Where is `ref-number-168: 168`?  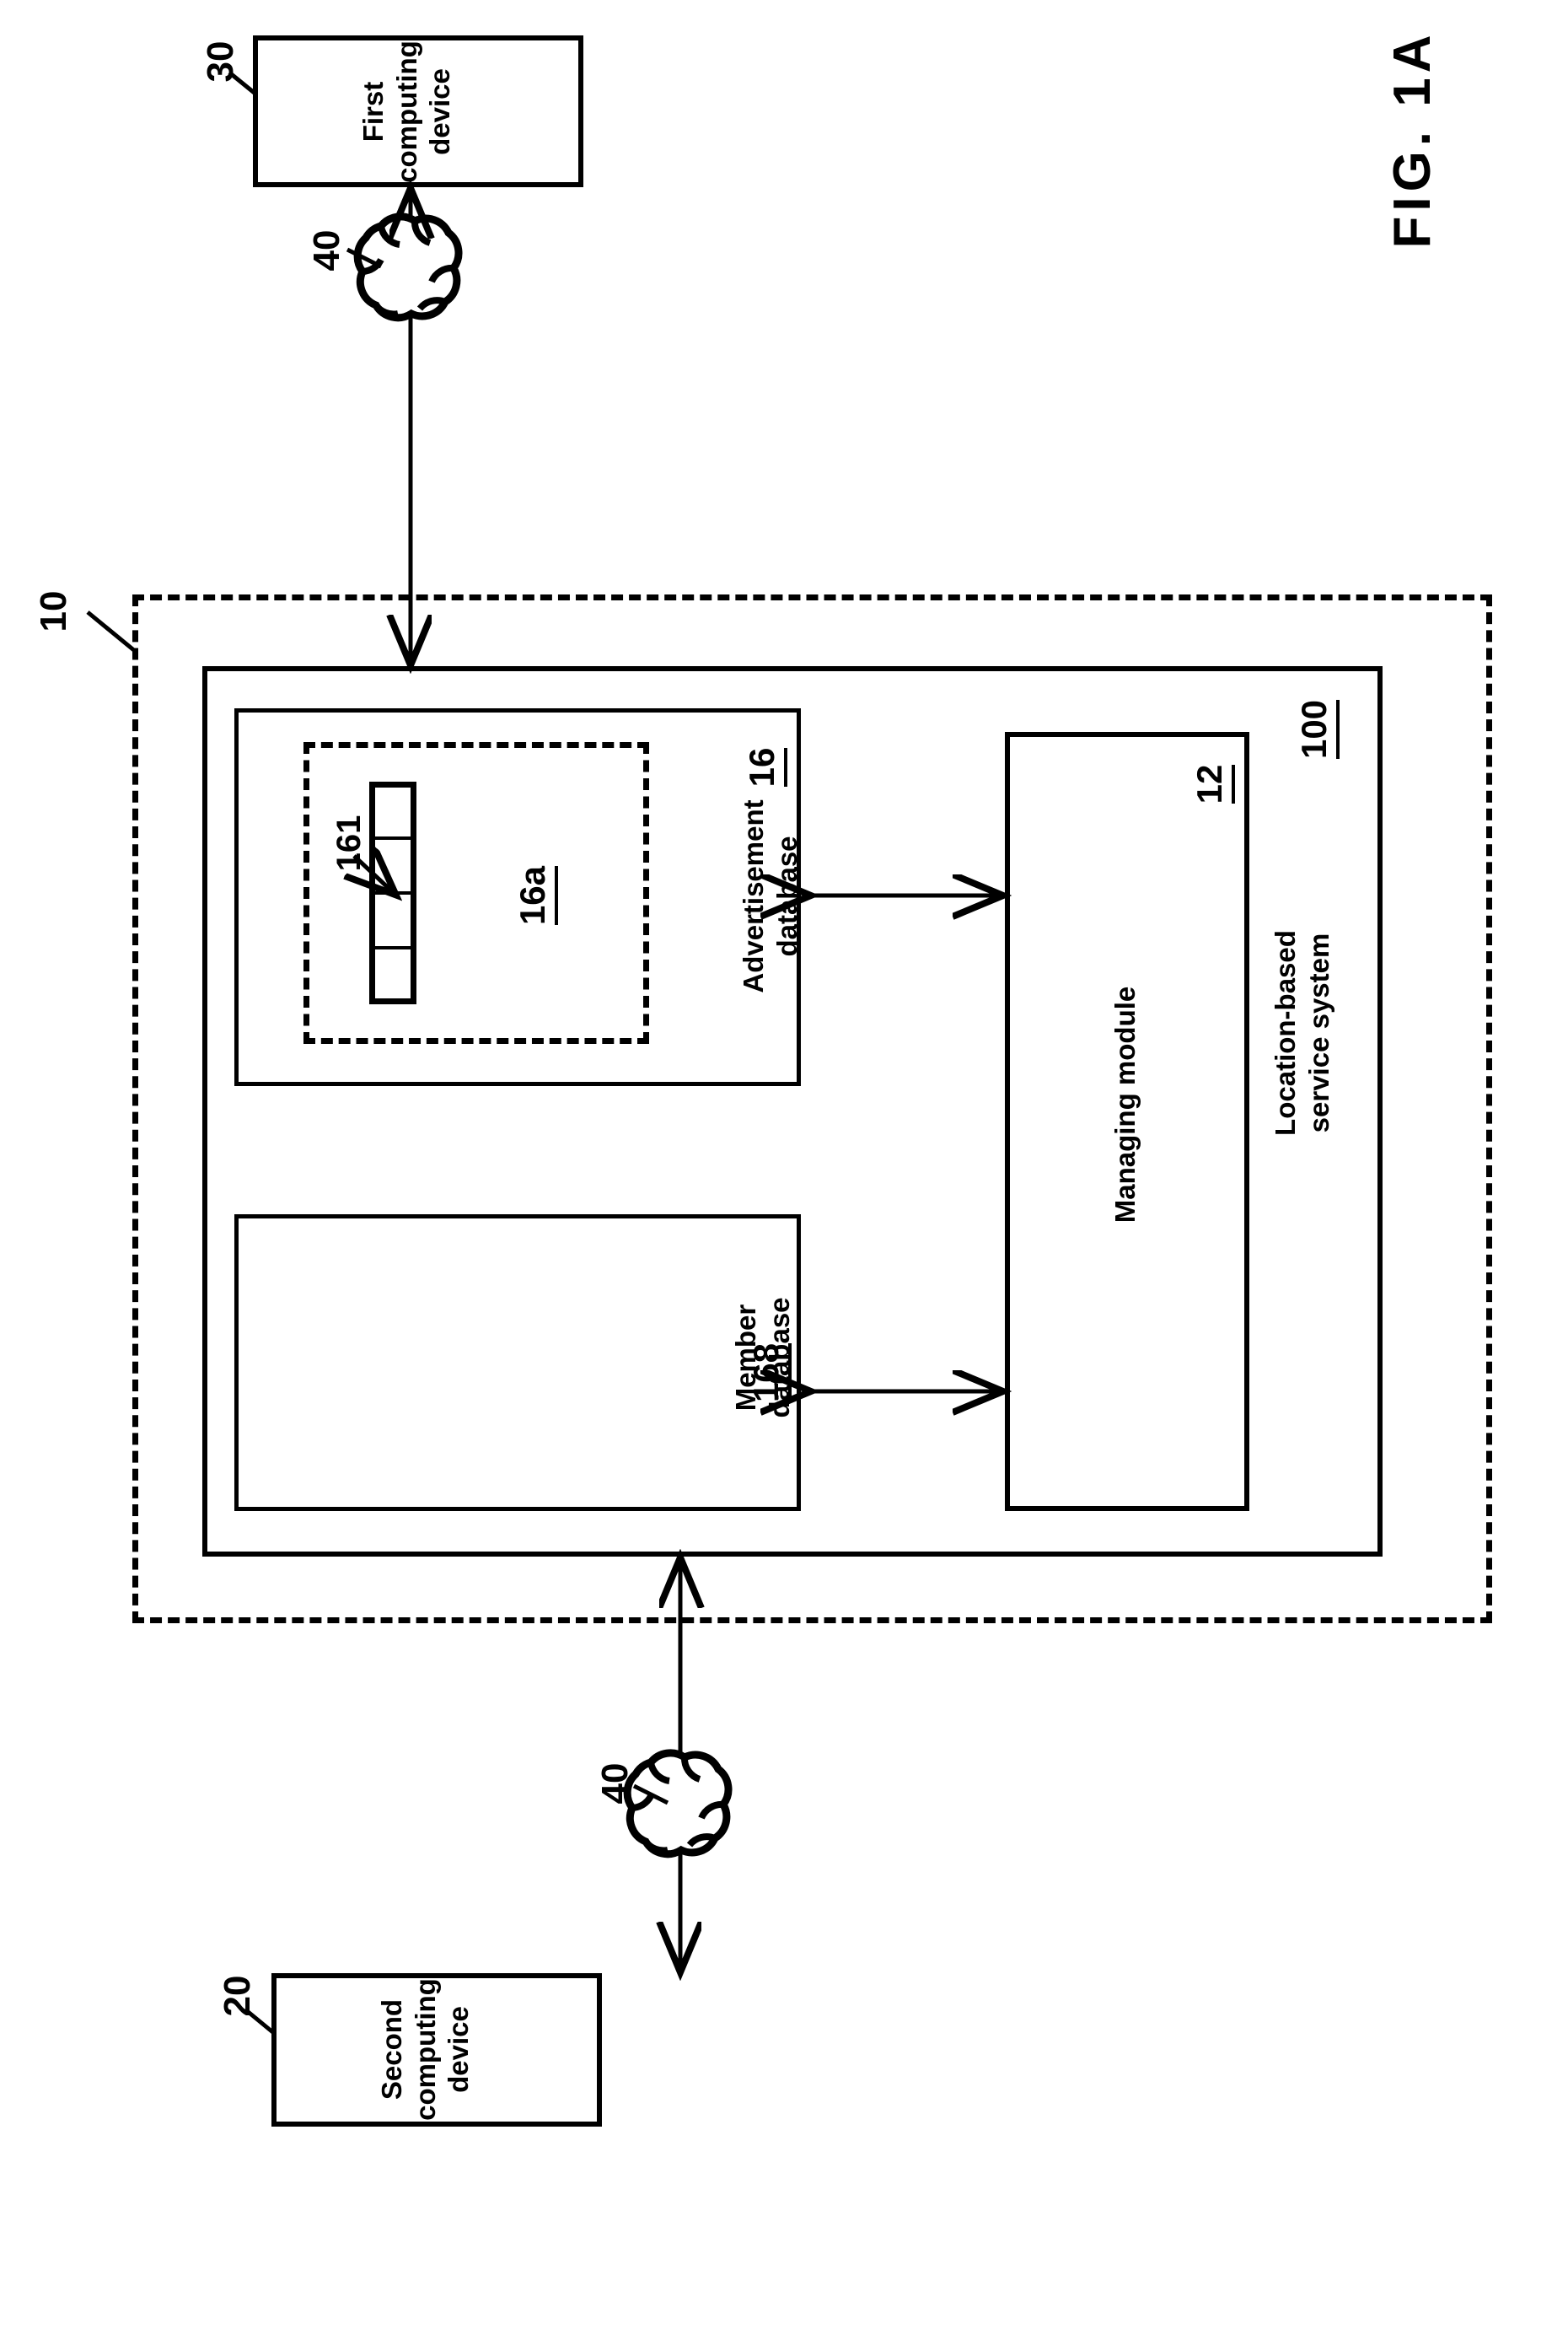
ref-number-168: 168 is located at coordinates (769, 1372).